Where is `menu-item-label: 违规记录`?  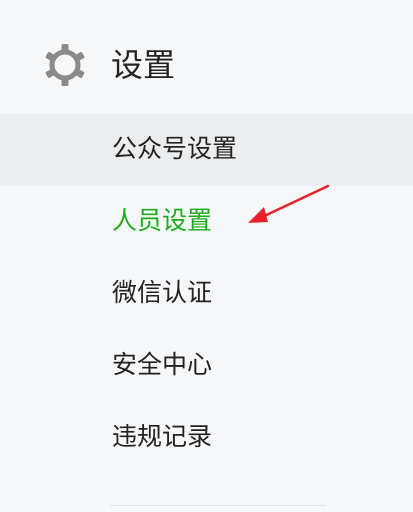
menu-item-label: 违规记录 is located at coordinates (162, 436).